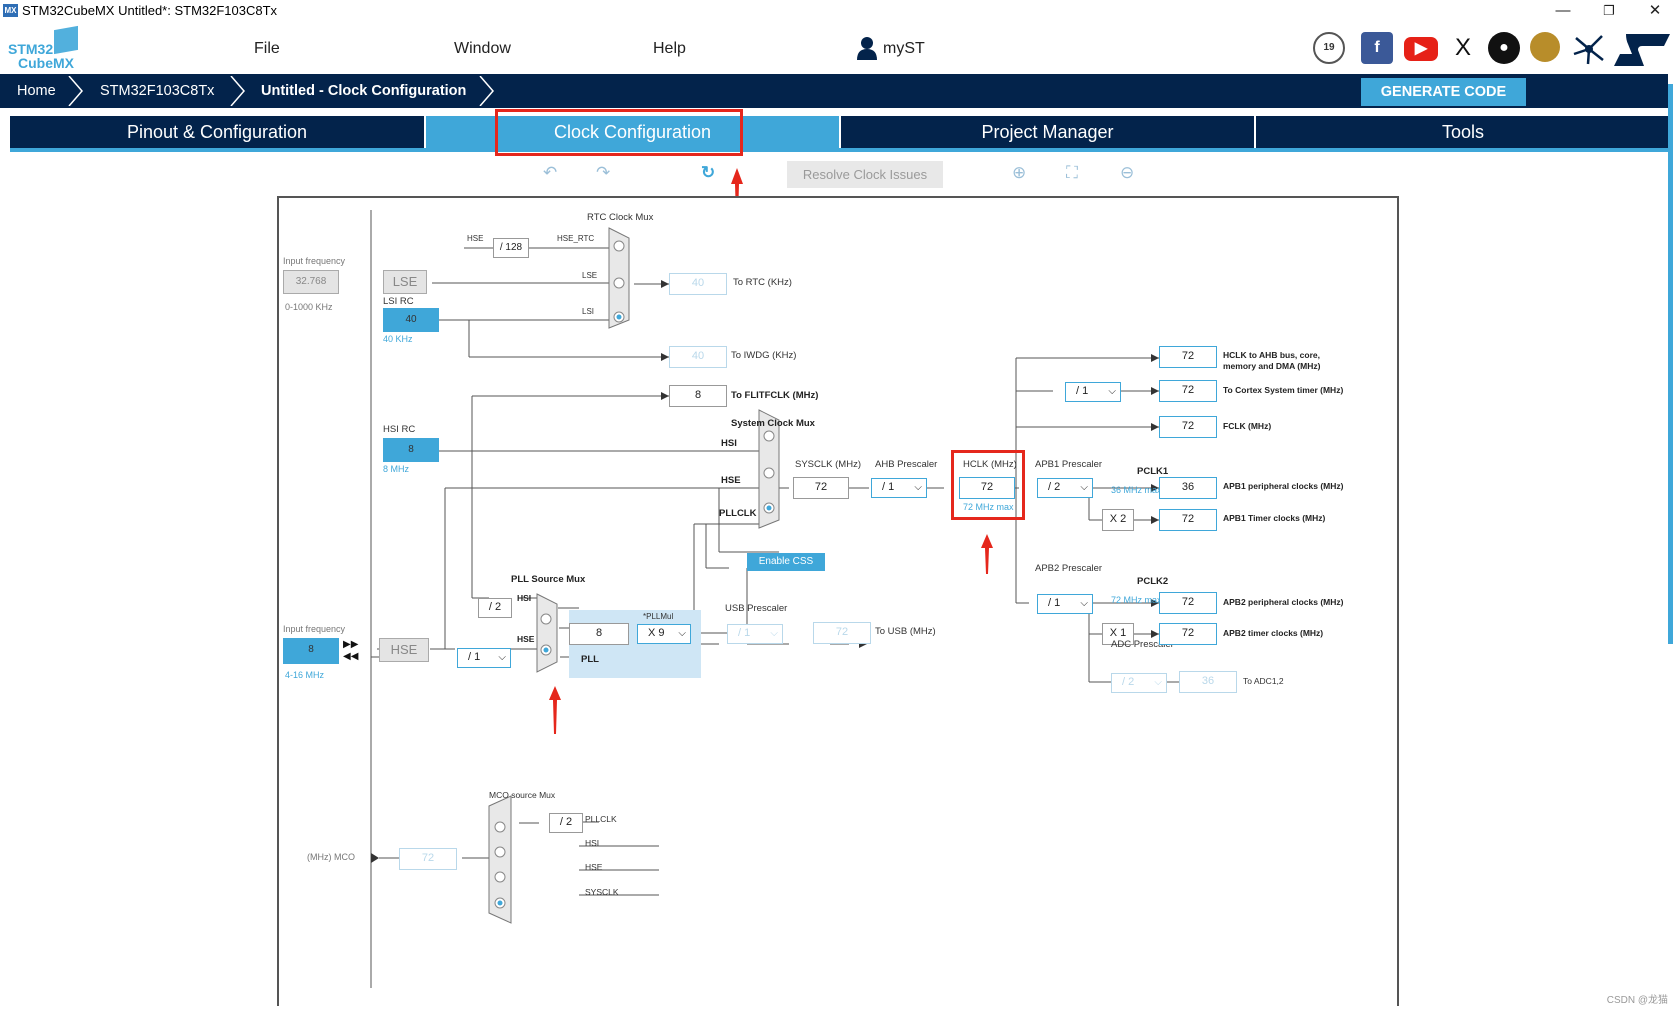 Image resolution: width=1680 pixels, height=1010 pixels. What do you see at coordinates (396, 469) in the screenshot?
I see `hsi-mhz-label: 8 MHz` at bounding box center [396, 469].